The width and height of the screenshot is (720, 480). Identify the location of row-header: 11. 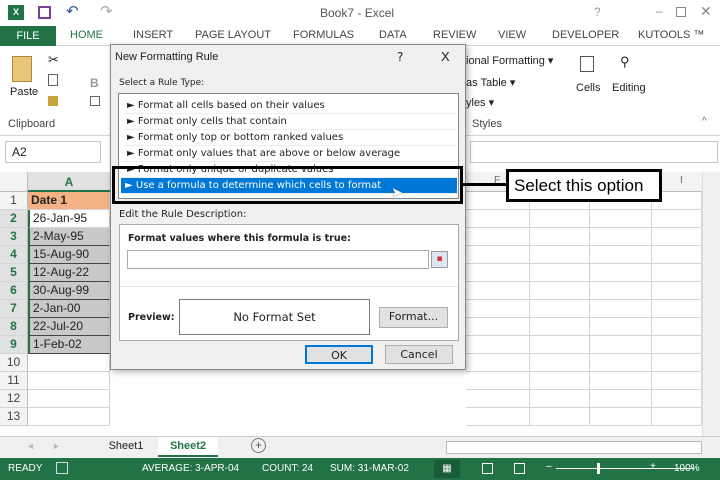
(14, 381).